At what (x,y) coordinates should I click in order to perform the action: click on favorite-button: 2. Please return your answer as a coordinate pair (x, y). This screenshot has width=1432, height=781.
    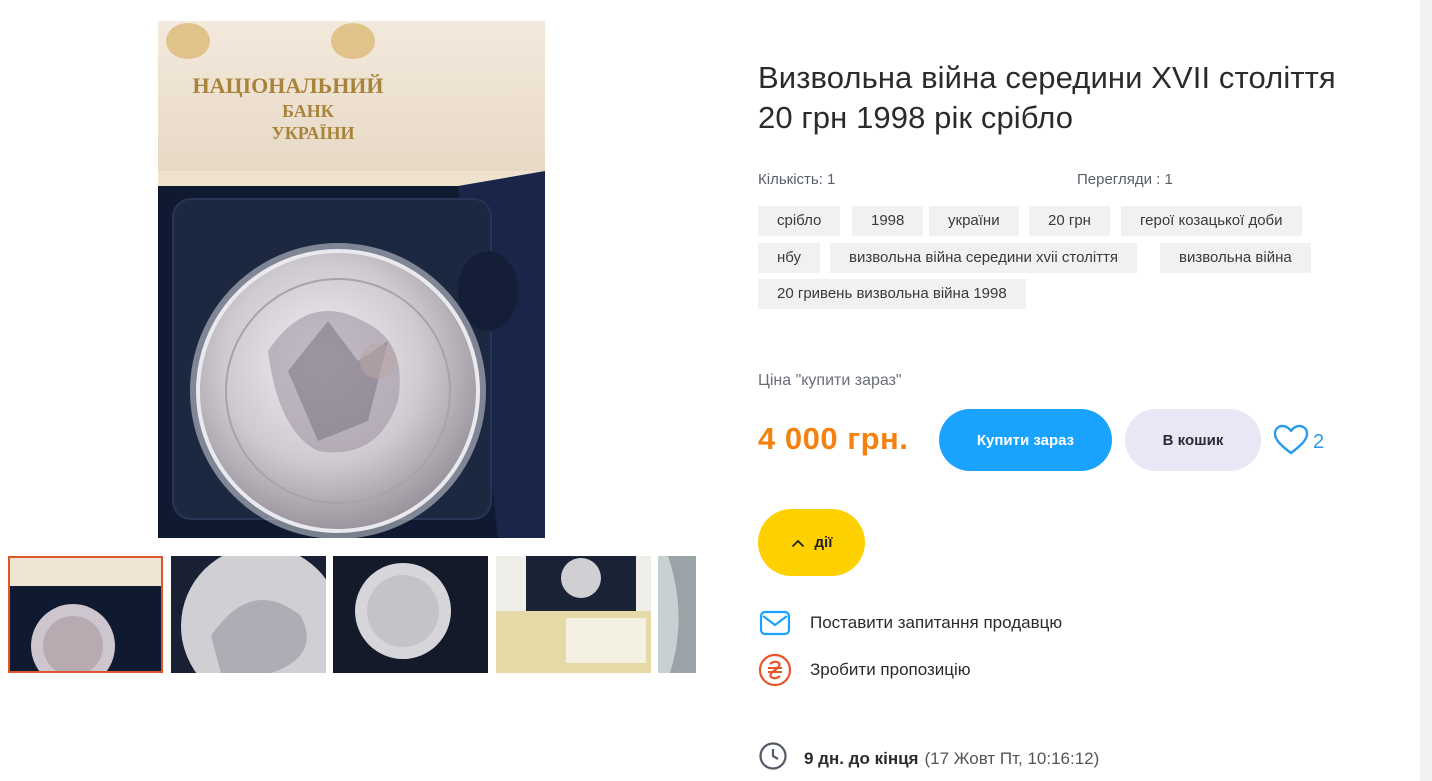
    Looking at the image, I should click on (1298, 442).